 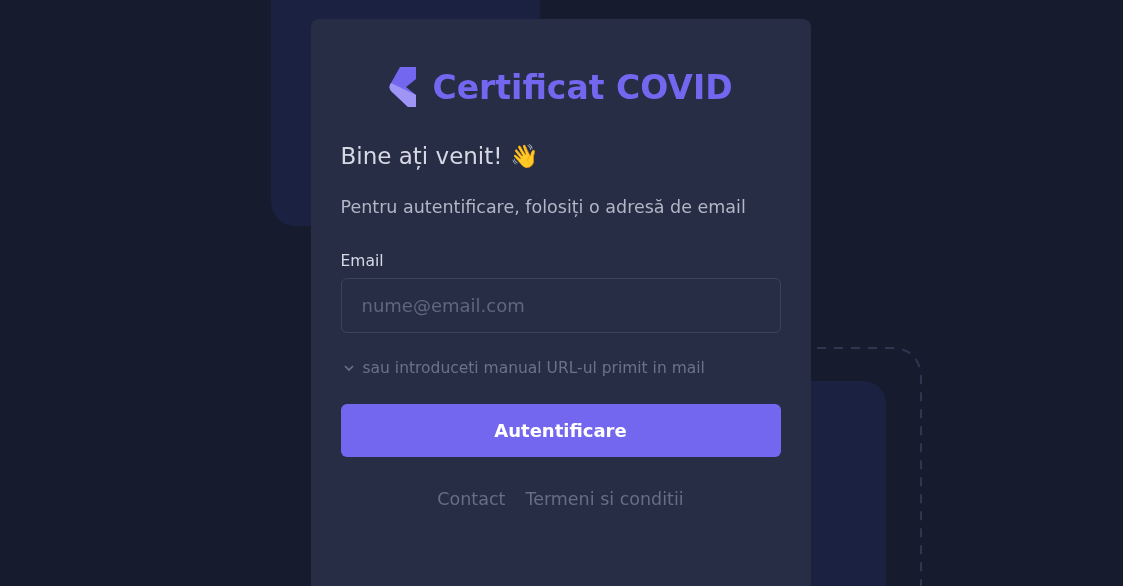 What do you see at coordinates (560, 305) in the screenshot?
I see `email-field: nume@email.com` at bounding box center [560, 305].